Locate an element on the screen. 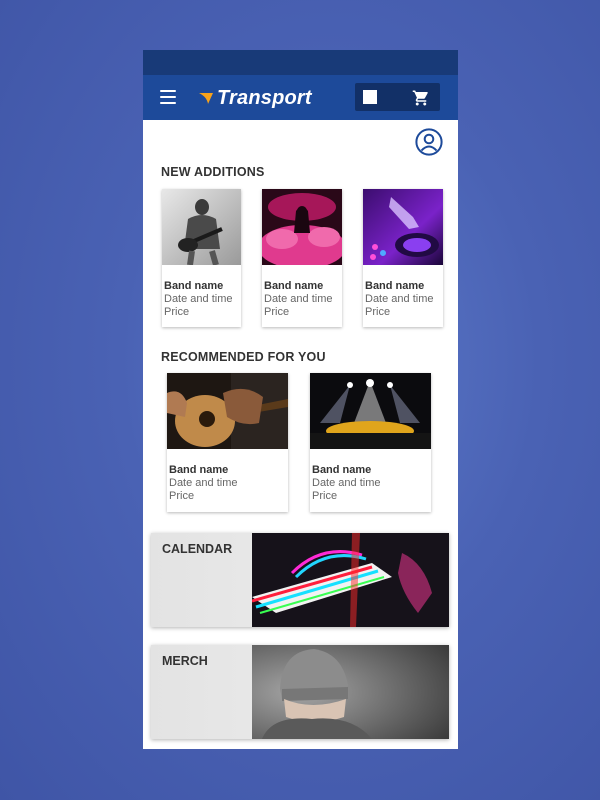  shopping-cart-icon is located at coordinates (421, 98).